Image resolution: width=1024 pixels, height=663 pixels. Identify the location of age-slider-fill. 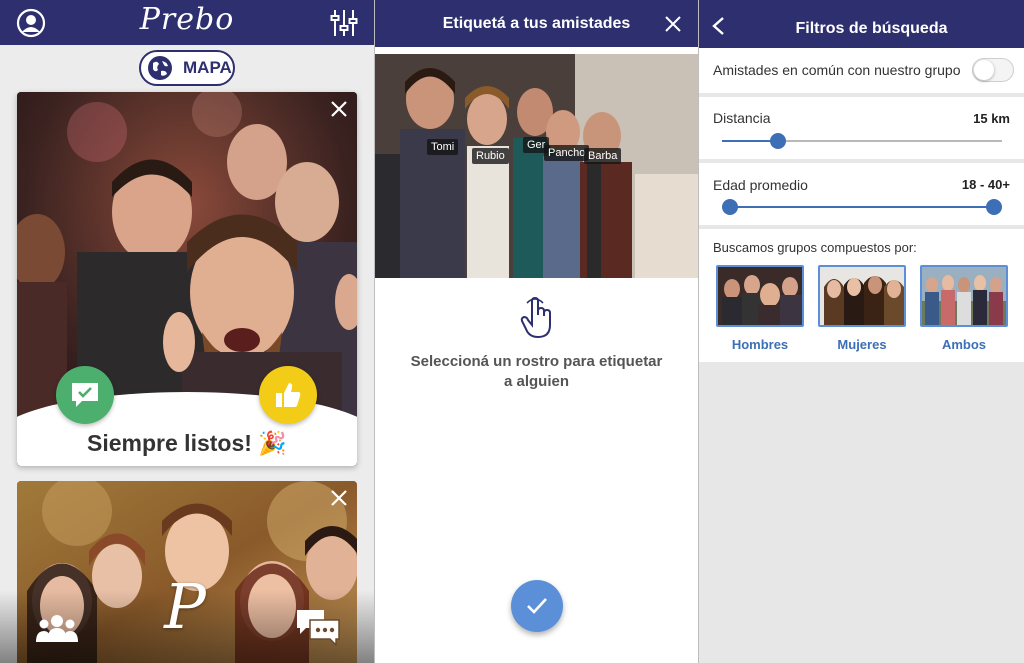
(862, 207).